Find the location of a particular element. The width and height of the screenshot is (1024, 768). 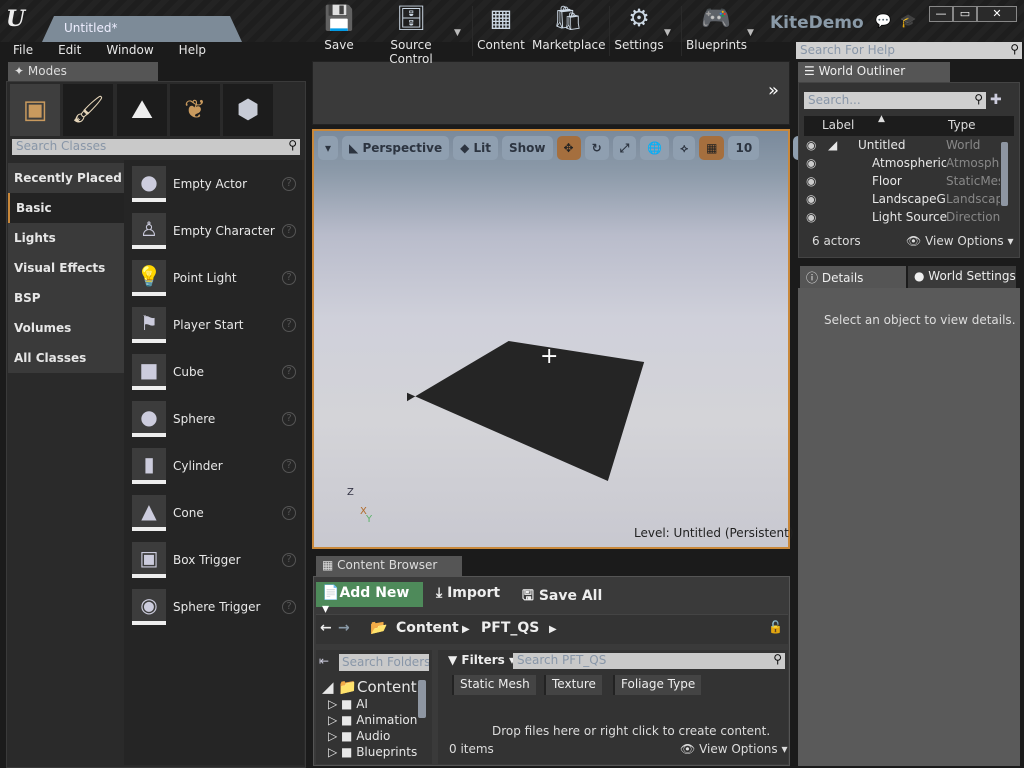

help-search-input: Search For Help ⚲ is located at coordinates (909, 50).